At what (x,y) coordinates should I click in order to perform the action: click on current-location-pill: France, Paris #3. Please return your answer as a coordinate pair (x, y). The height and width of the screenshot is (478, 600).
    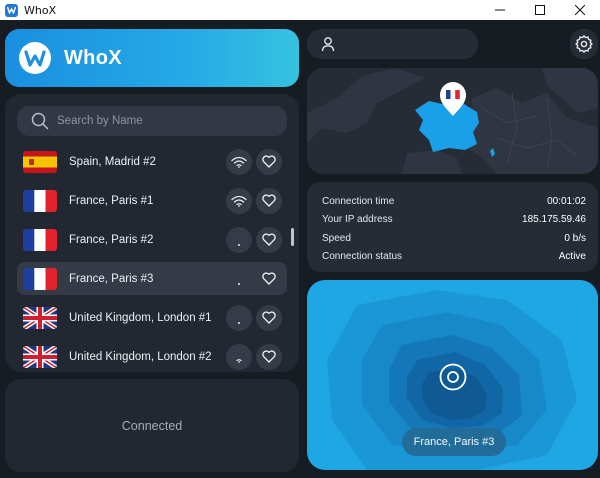
    Looking at the image, I should click on (454, 442).